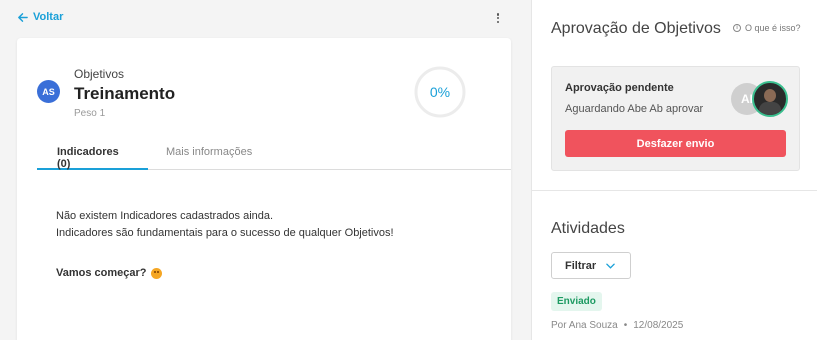 The image size is (817, 340). What do you see at coordinates (498, 18) in the screenshot?
I see `more-options-icon` at bounding box center [498, 18].